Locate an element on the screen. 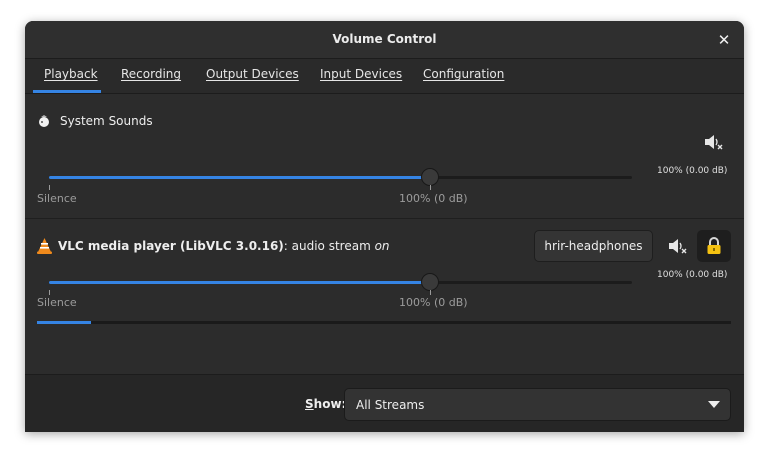 Image resolution: width=768 pixels, height=459 pixels. tab-configuration: Configuration is located at coordinates (463, 74).